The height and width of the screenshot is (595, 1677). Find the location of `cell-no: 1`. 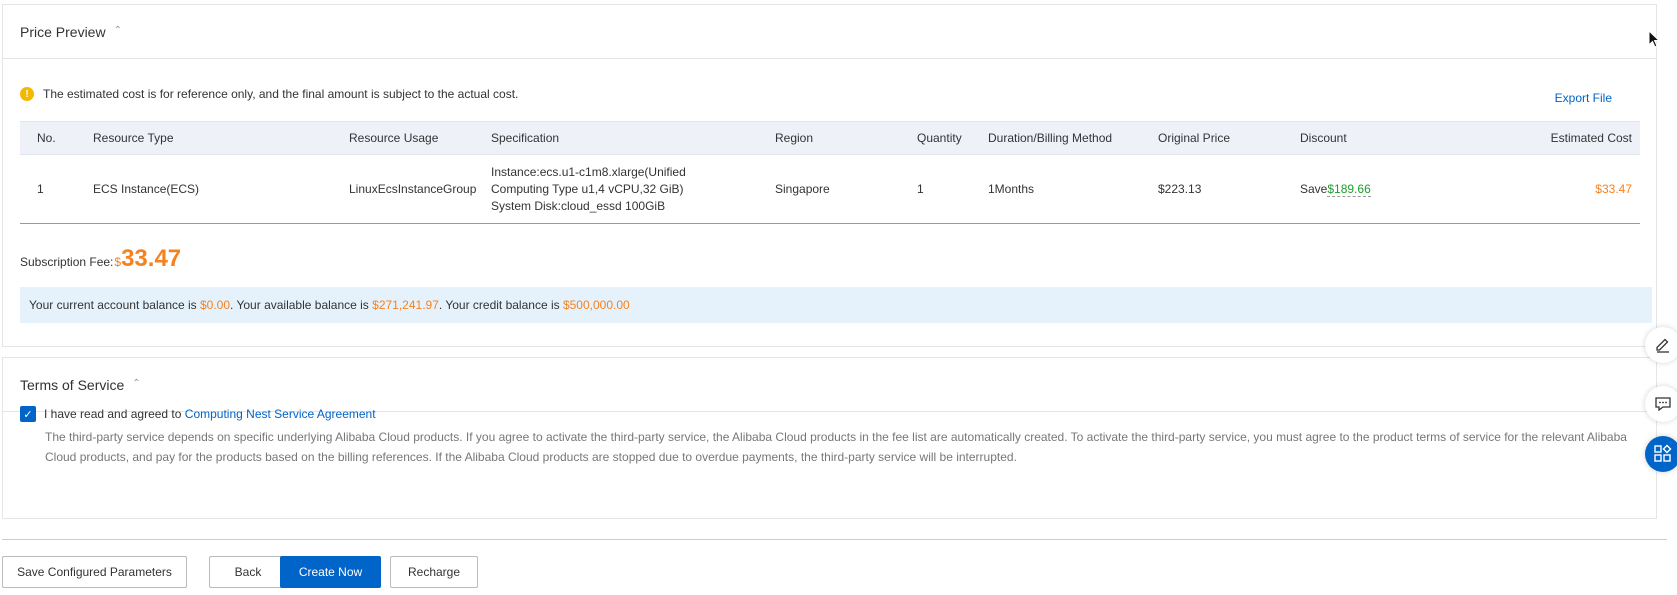

cell-no: 1 is located at coordinates (56, 189).